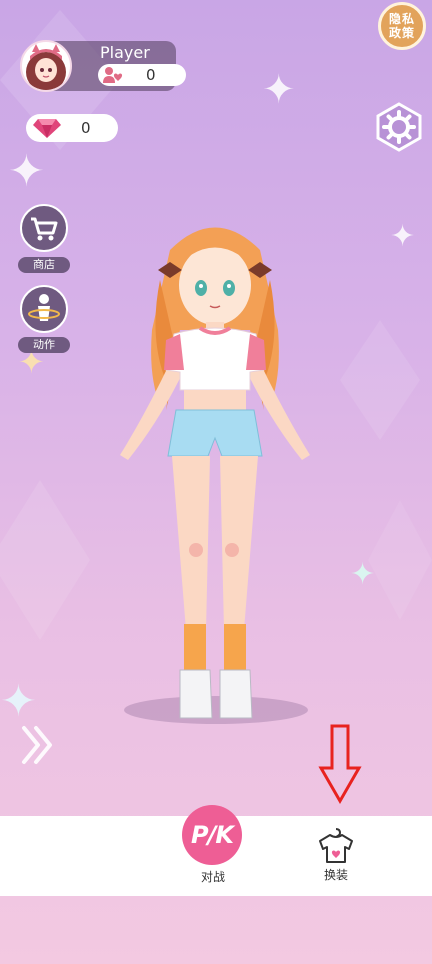 This screenshot has width=432, height=964. I want to click on expand-panel-button, so click(38, 745).